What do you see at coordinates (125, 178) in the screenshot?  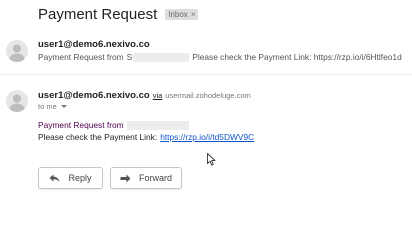 I see `forward-arrow-icon` at bounding box center [125, 178].